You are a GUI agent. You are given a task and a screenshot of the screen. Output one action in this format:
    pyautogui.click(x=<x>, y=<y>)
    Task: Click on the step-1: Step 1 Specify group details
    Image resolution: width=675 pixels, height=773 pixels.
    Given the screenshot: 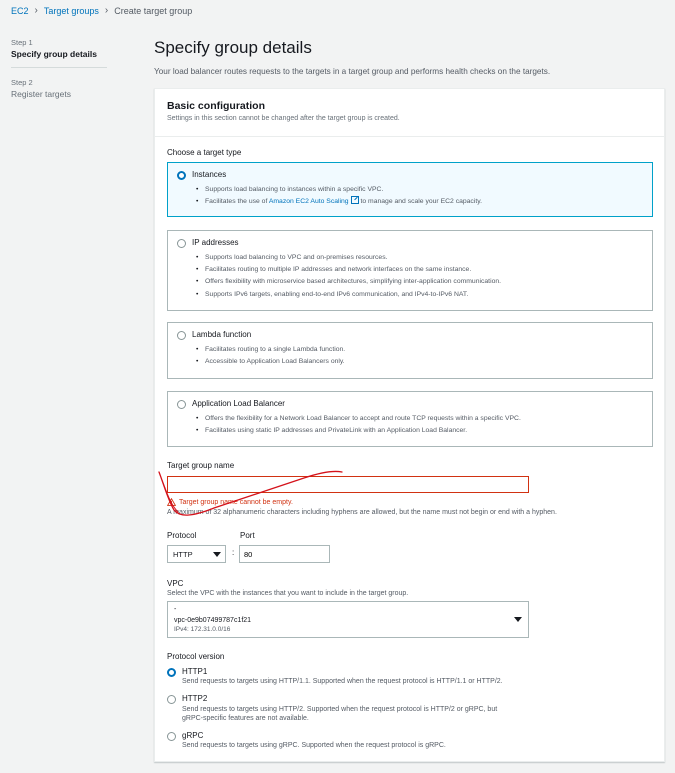 What is the action you would take?
    pyautogui.click(x=59, y=48)
    